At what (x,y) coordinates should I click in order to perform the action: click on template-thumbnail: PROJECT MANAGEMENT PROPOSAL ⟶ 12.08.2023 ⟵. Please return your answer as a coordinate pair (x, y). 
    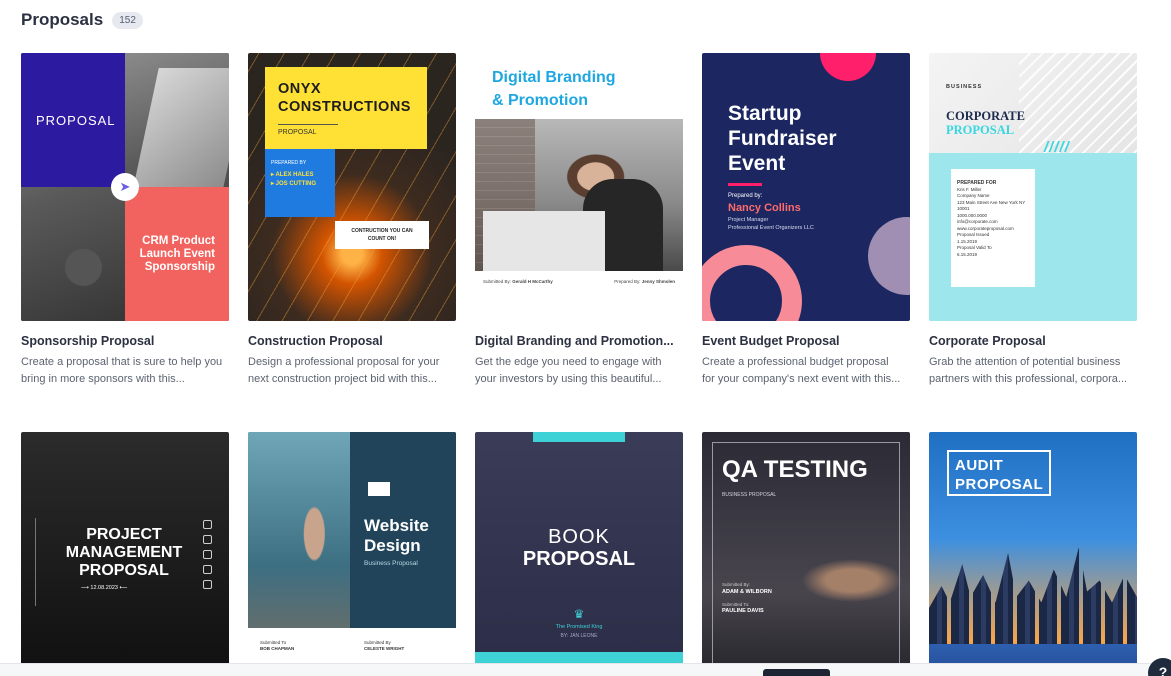
    Looking at the image, I should click on (125, 554).